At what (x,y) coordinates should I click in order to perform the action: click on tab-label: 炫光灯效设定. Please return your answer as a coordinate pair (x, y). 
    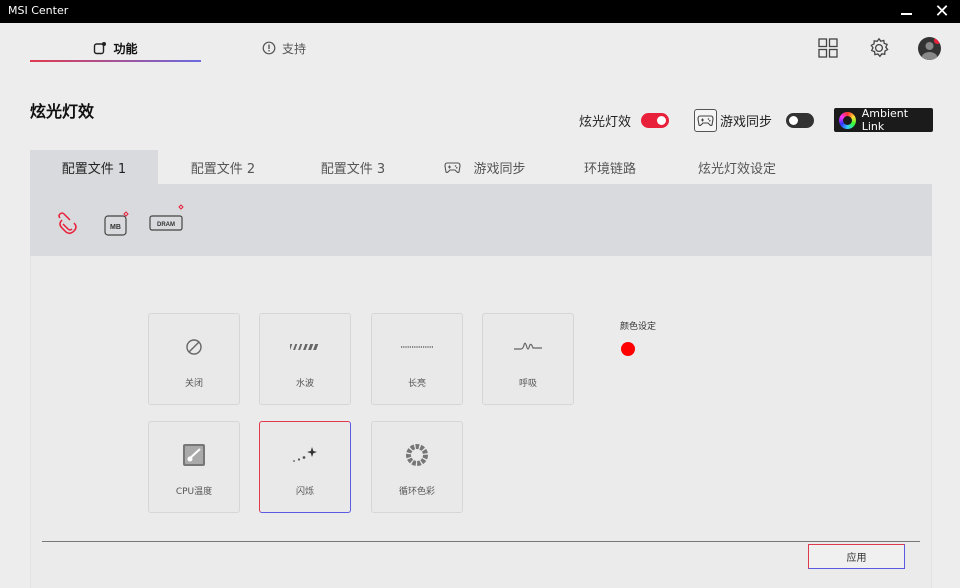
    Looking at the image, I should click on (736, 169).